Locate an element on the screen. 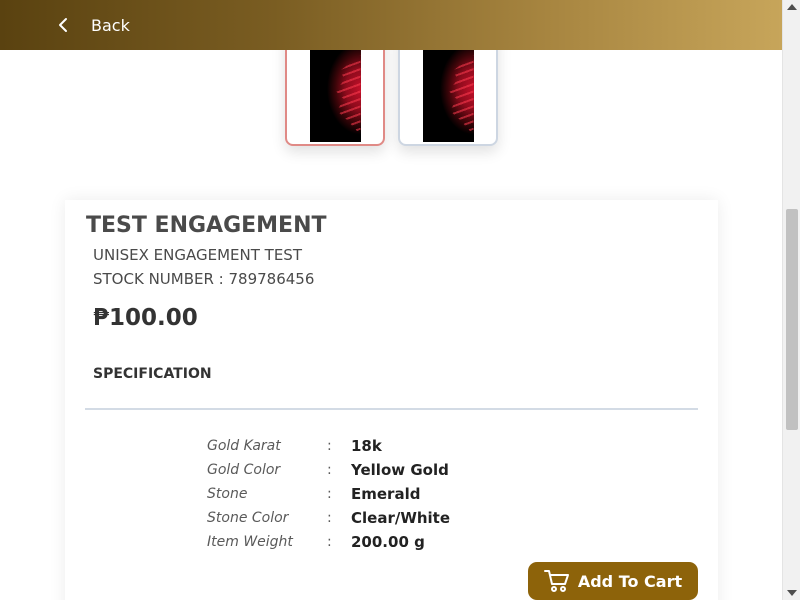  spec-label: Gold Color is located at coordinates (244, 470).